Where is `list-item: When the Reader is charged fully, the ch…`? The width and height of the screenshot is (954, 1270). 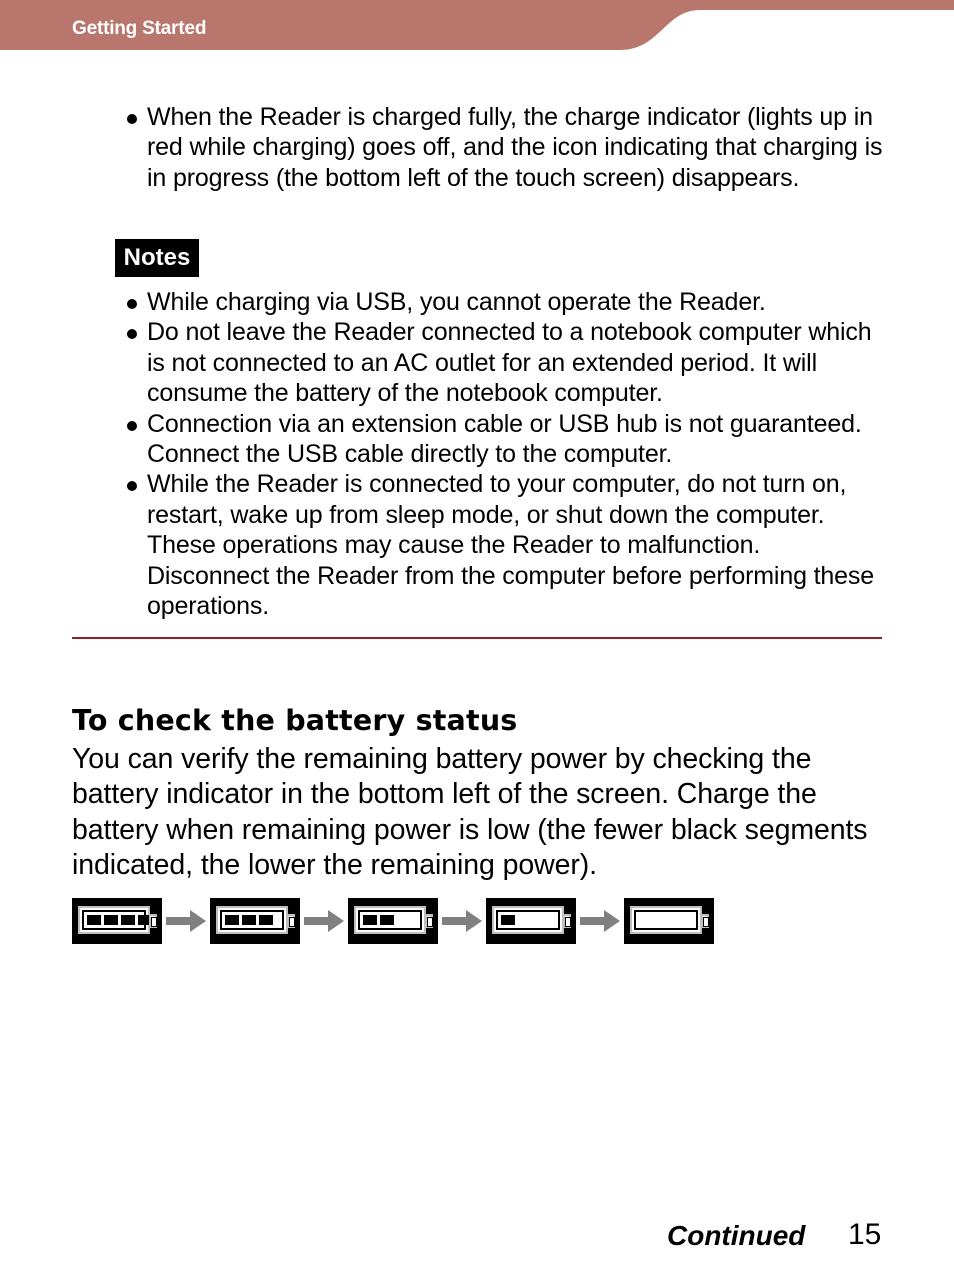 list-item: When the Reader is charged fully, the ch… is located at coordinates (505, 147).